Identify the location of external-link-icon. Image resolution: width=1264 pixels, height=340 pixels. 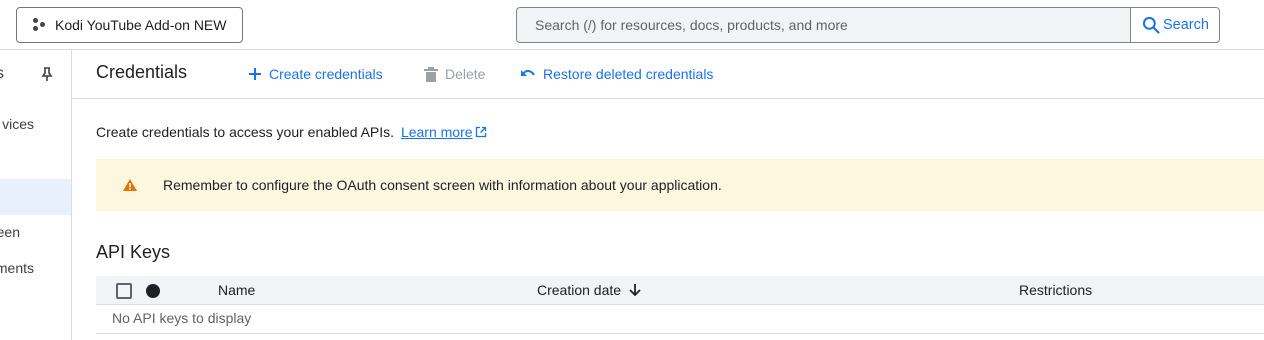
(481, 132).